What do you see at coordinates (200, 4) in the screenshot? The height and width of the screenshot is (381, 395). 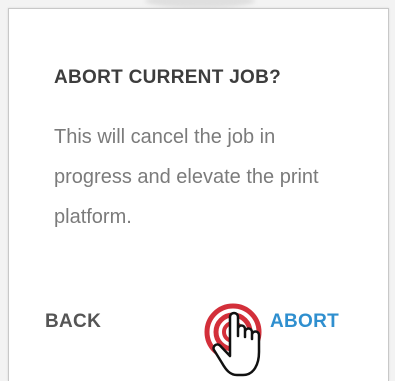 I see `underlying-element-edge` at bounding box center [200, 4].